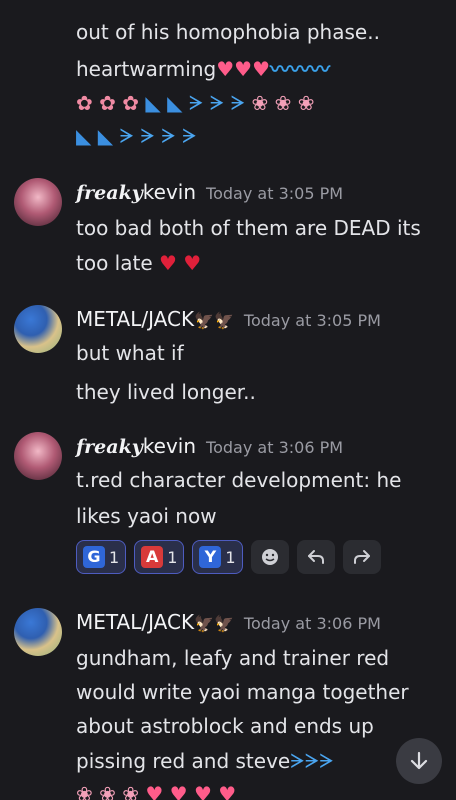 This screenshot has height=800, width=456. I want to click on reaction-bar: G 1 A 1 Y 1, so click(228, 557).